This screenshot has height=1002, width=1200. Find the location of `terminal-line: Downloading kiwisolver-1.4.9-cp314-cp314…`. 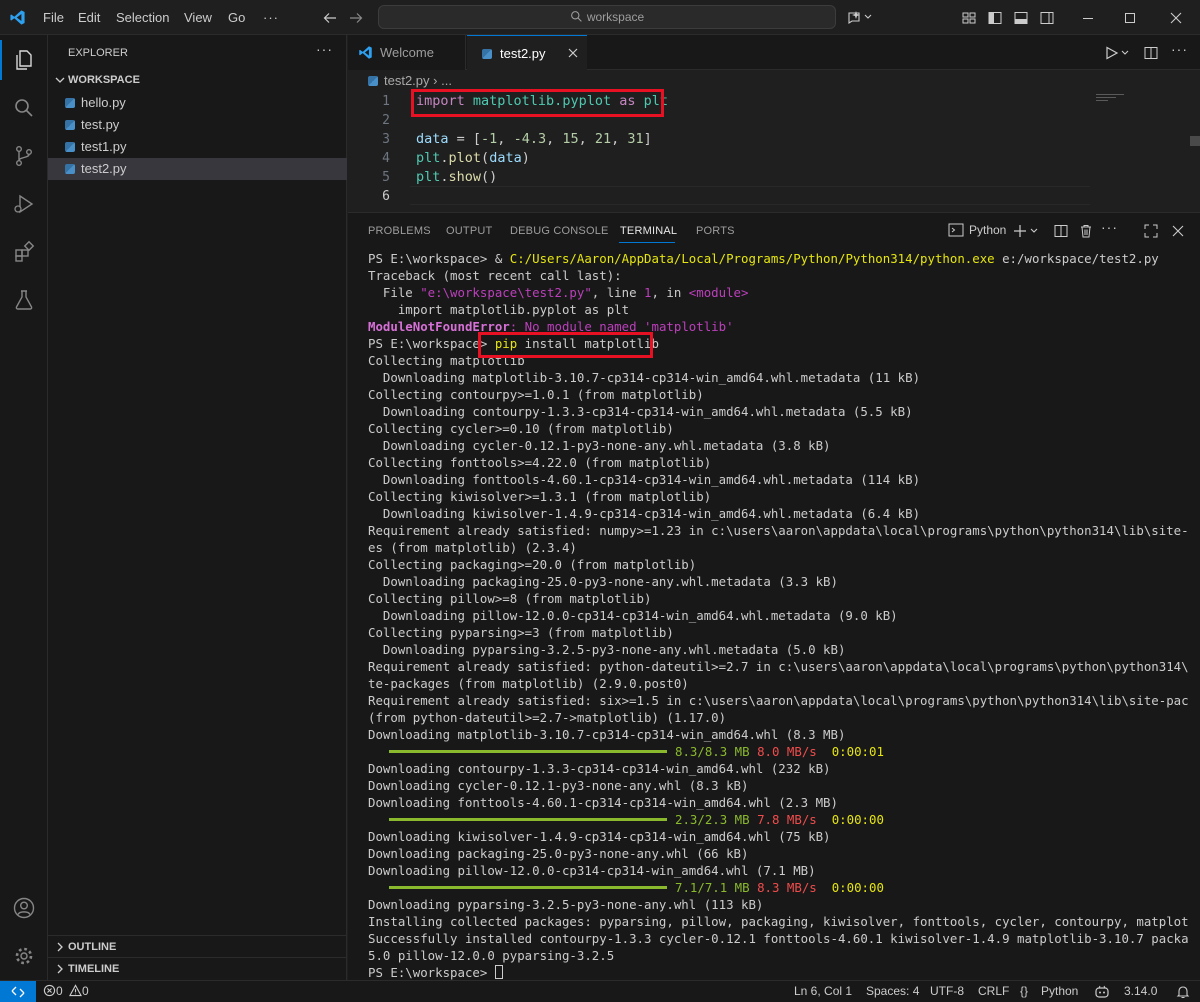

terminal-line: Downloading kiwisolver-1.4.9-cp314-cp314… is located at coordinates (644, 513).